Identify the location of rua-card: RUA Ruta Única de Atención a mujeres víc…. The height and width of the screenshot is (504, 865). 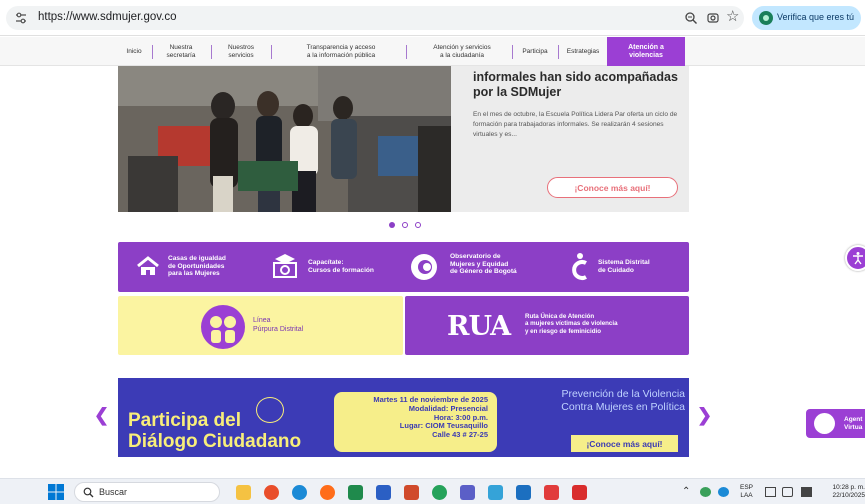
(547, 325).